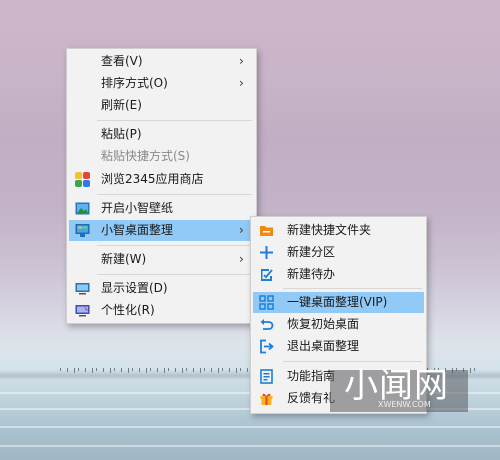  Describe the element at coordinates (404, 404) in the screenshot. I see `watermark-subtext: XWENW.COM` at that location.